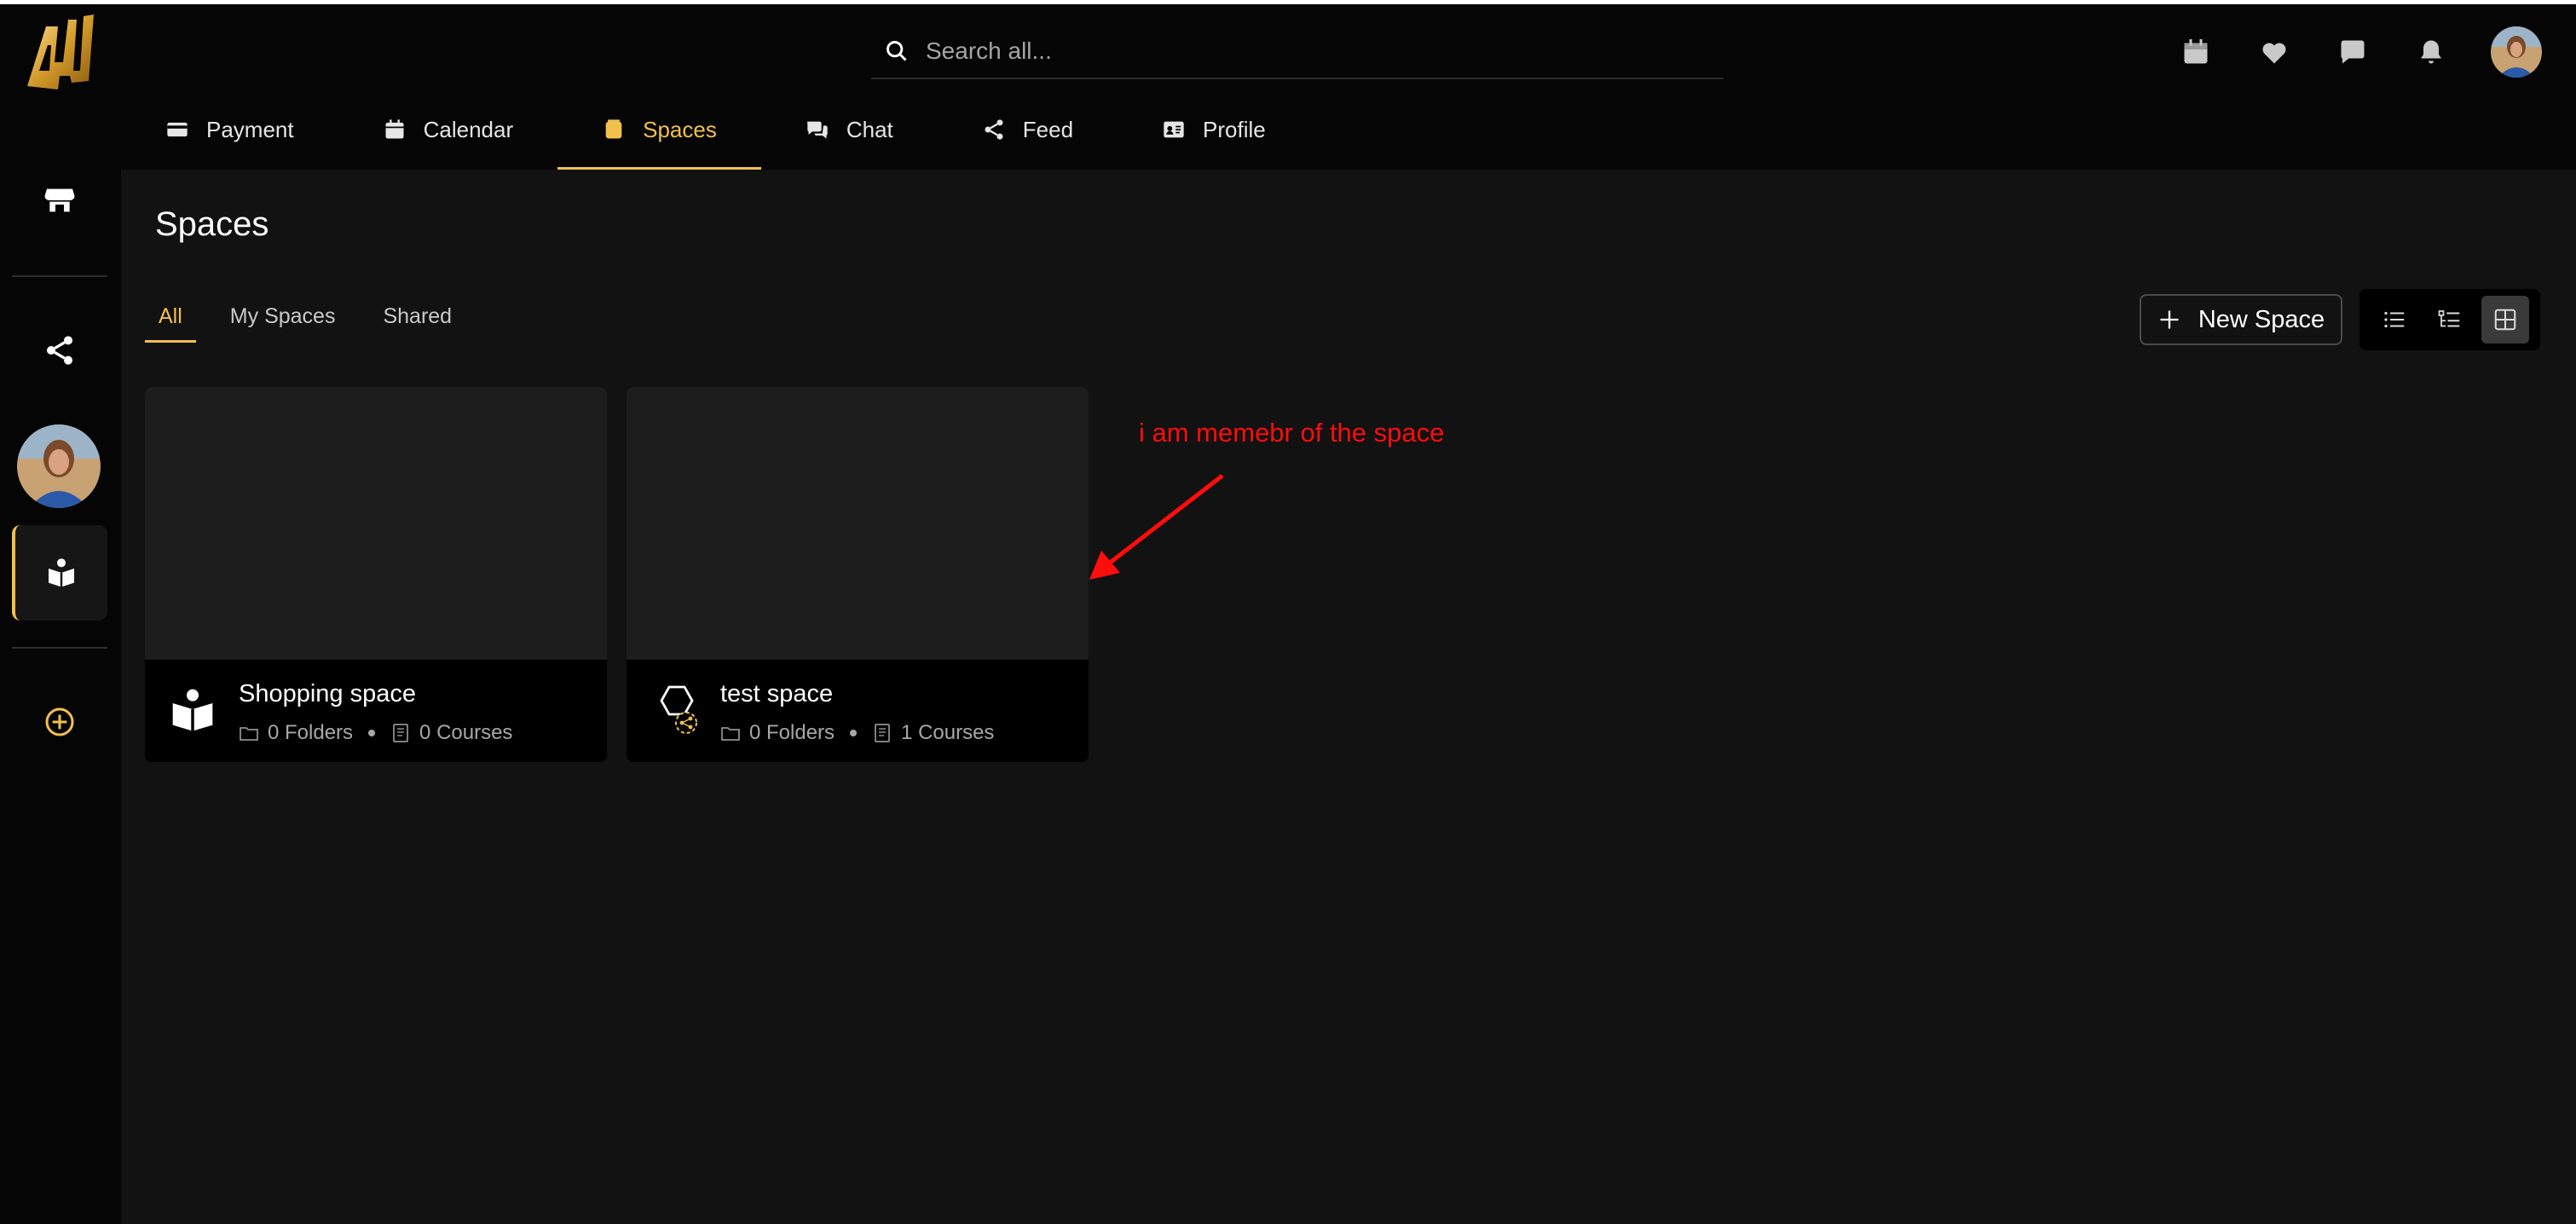 The height and width of the screenshot is (1224, 2576). What do you see at coordinates (2261, 319) in the screenshot?
I see `new-space-label: New Space` at bounding box center [2261, 319].